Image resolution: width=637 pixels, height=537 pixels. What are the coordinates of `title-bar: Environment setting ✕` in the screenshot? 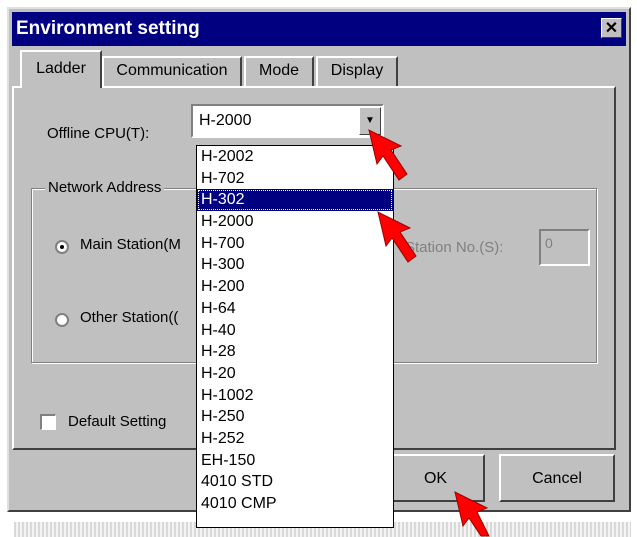 It's located at (319, 29).